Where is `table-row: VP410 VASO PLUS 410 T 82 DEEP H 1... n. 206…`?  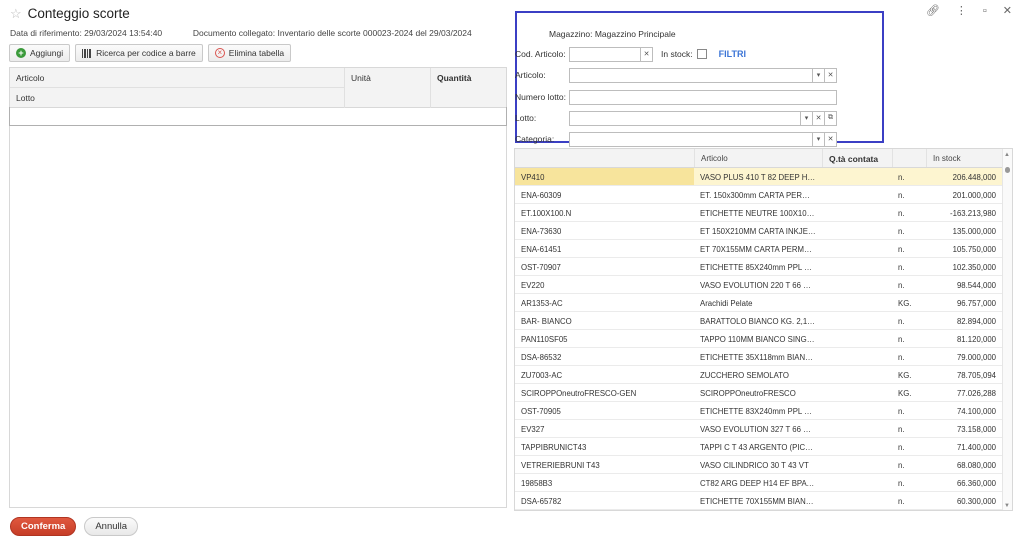
table-row: VP410 VASO PLUS 410 T 82 DEEP H 1... n. 206… is located at coordinates (763, 177).